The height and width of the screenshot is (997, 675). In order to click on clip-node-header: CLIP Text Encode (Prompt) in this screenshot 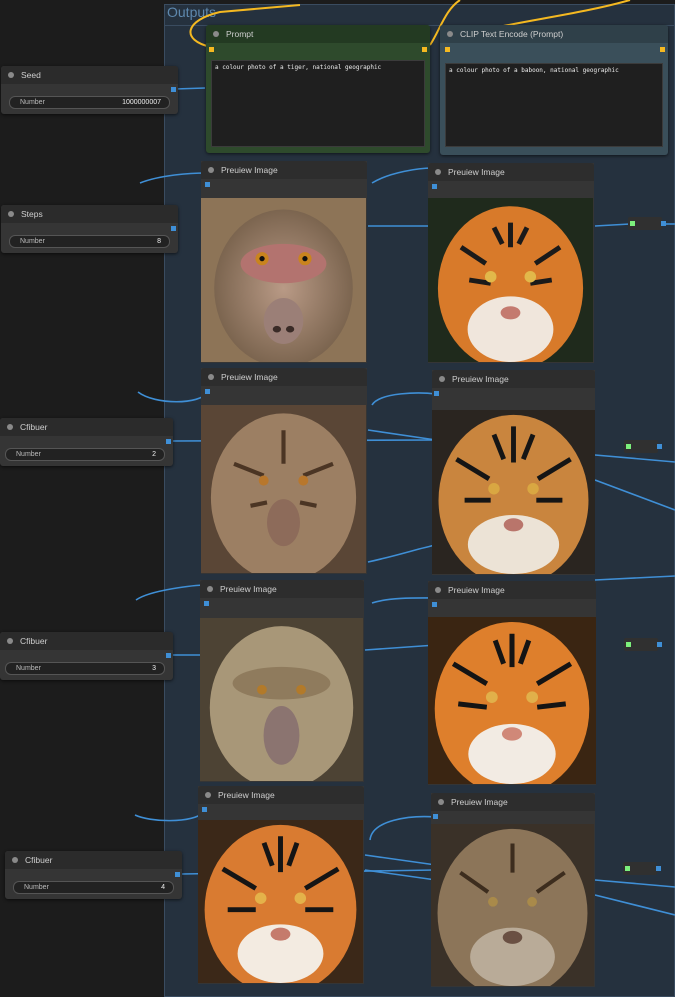, I will do `click(554, 34)`.